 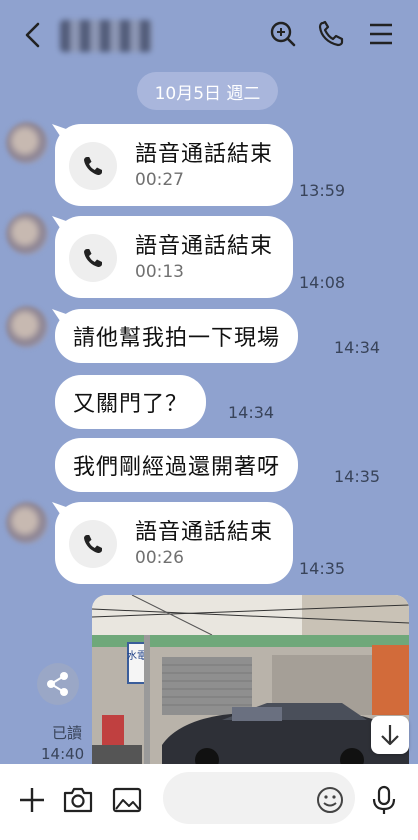 What do you see at coordinates (177, 336) in the screenshot?
I see `text-message: 請他幫我拍一下現場` at bounding box center [177, 336].